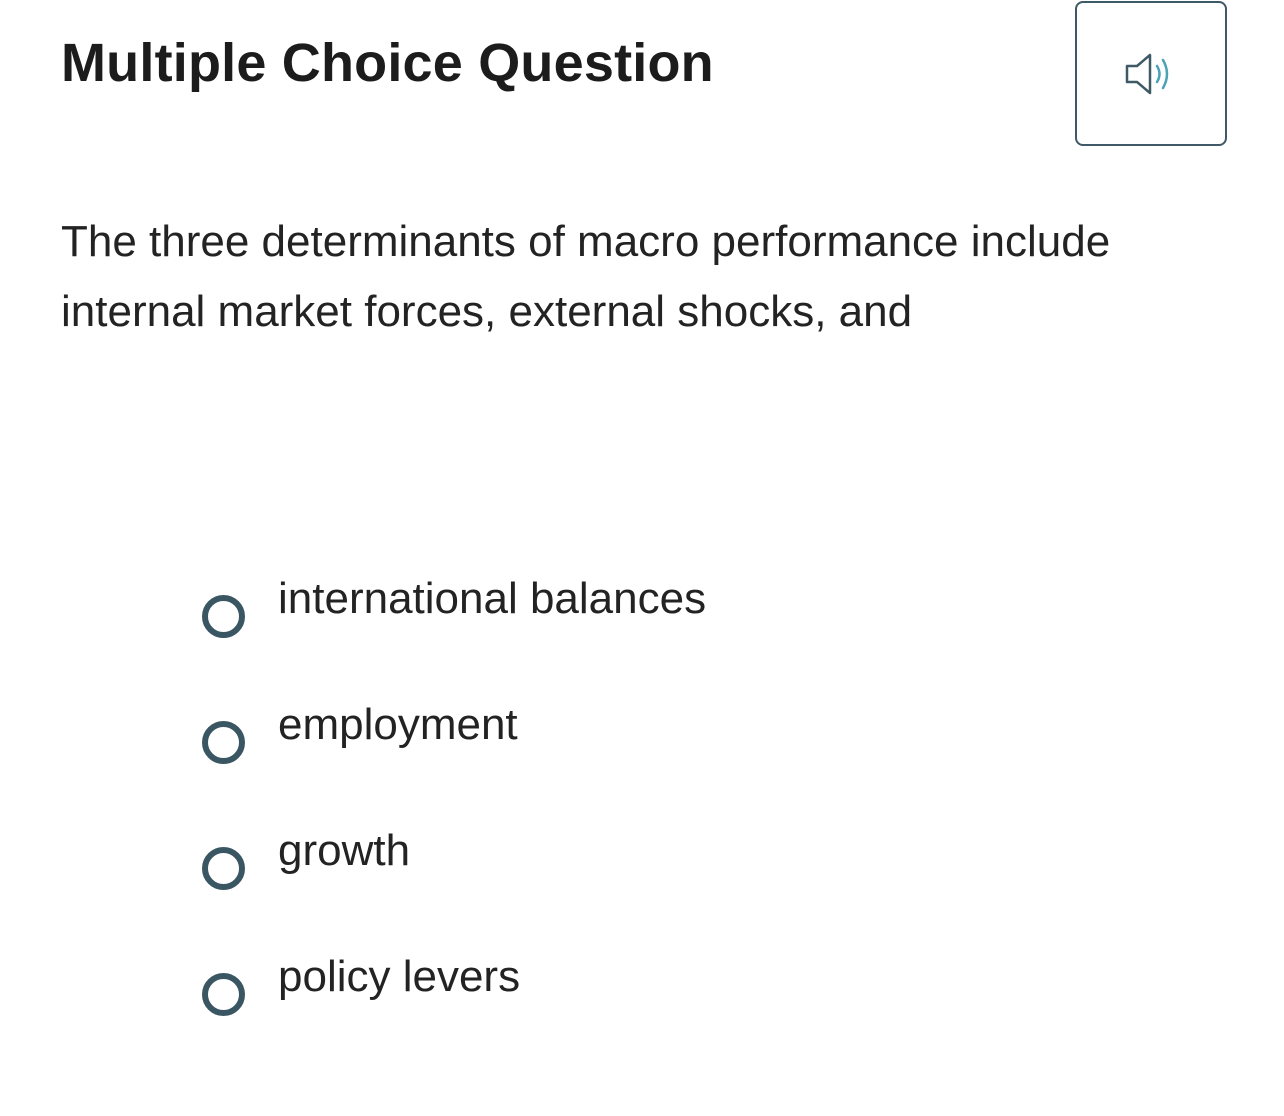 The height and width of the screenshot is (1116, 1284). What do you see at coordinates (492, 598) in the screenshot?
I see `answer-option-label: international balances` at bounding box center [492, 598].